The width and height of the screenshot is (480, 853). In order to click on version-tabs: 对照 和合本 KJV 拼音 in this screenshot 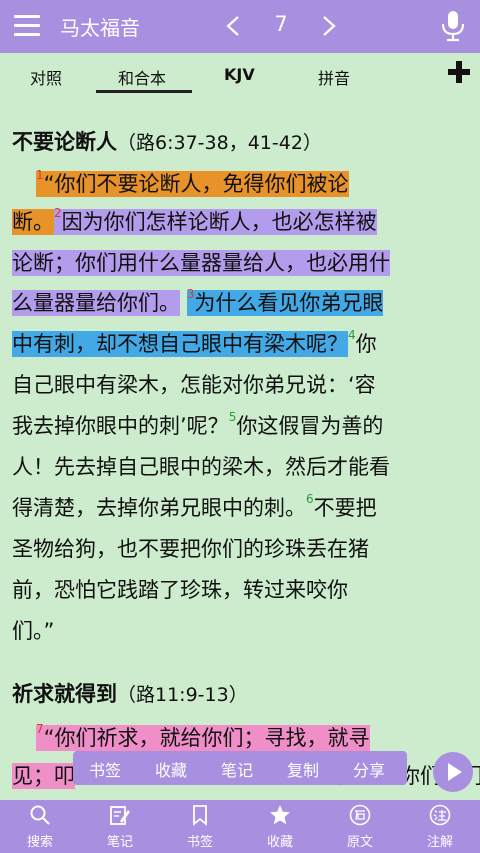, I will do `click(240, 75)`.